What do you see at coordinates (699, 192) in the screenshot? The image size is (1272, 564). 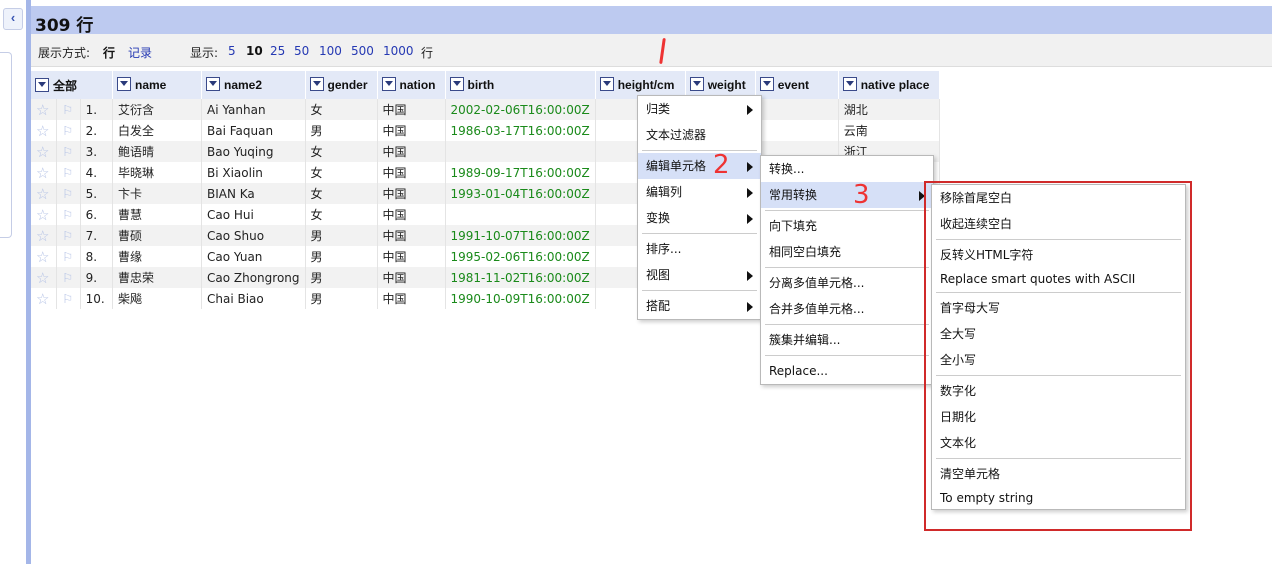 I see `menu-edit-column: 编辑列` at bounding box center [699, 192].